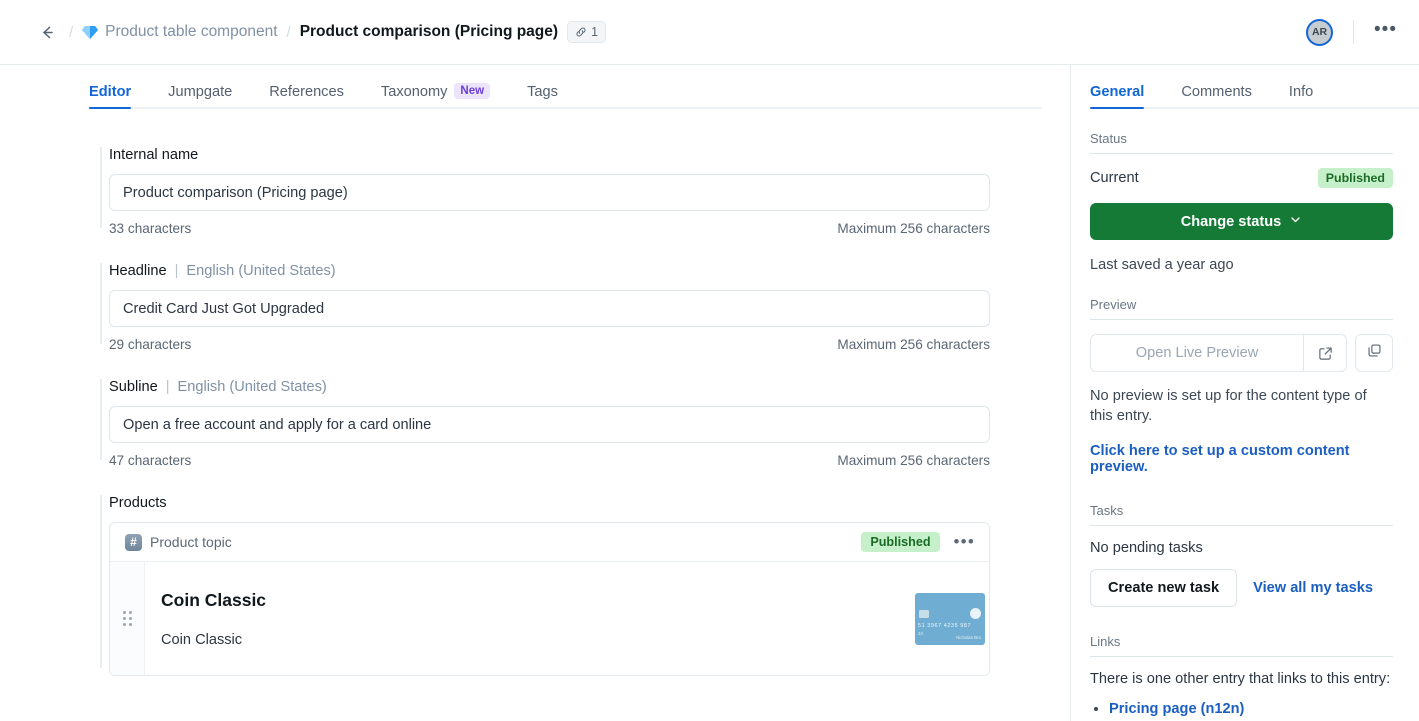 The width and height of the screenshot is (1419, 721). I want to click on card-number-text: 51 3967 4235 987, so click(945, 625).